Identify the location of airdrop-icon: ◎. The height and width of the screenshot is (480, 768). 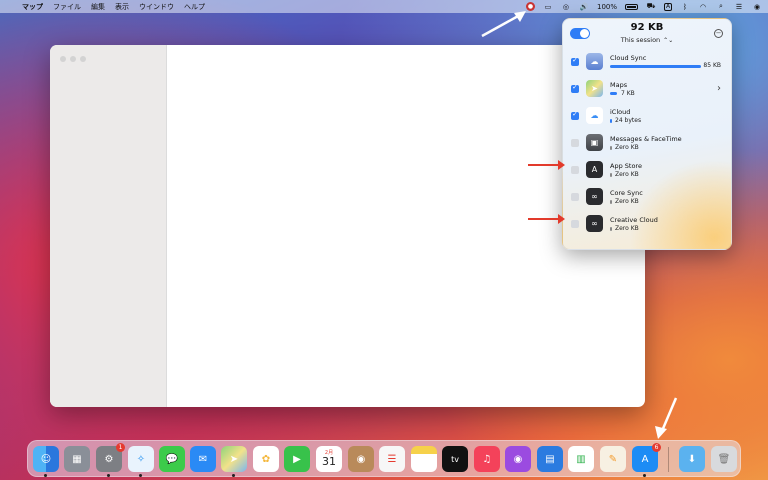
(566, 7).